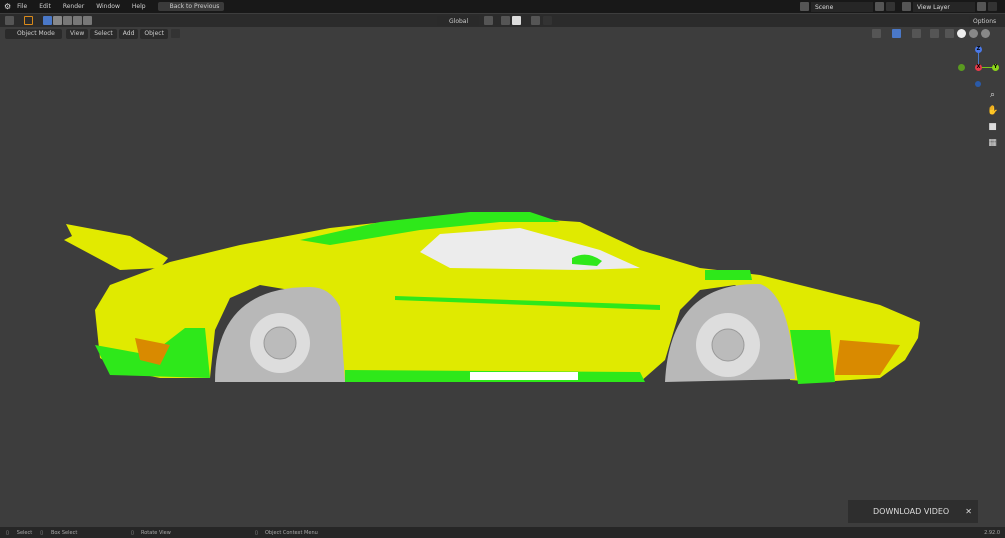  Describe the element at coordinates (45, 6) in the screenshot. I see `menu-edit: Edit` at that location.